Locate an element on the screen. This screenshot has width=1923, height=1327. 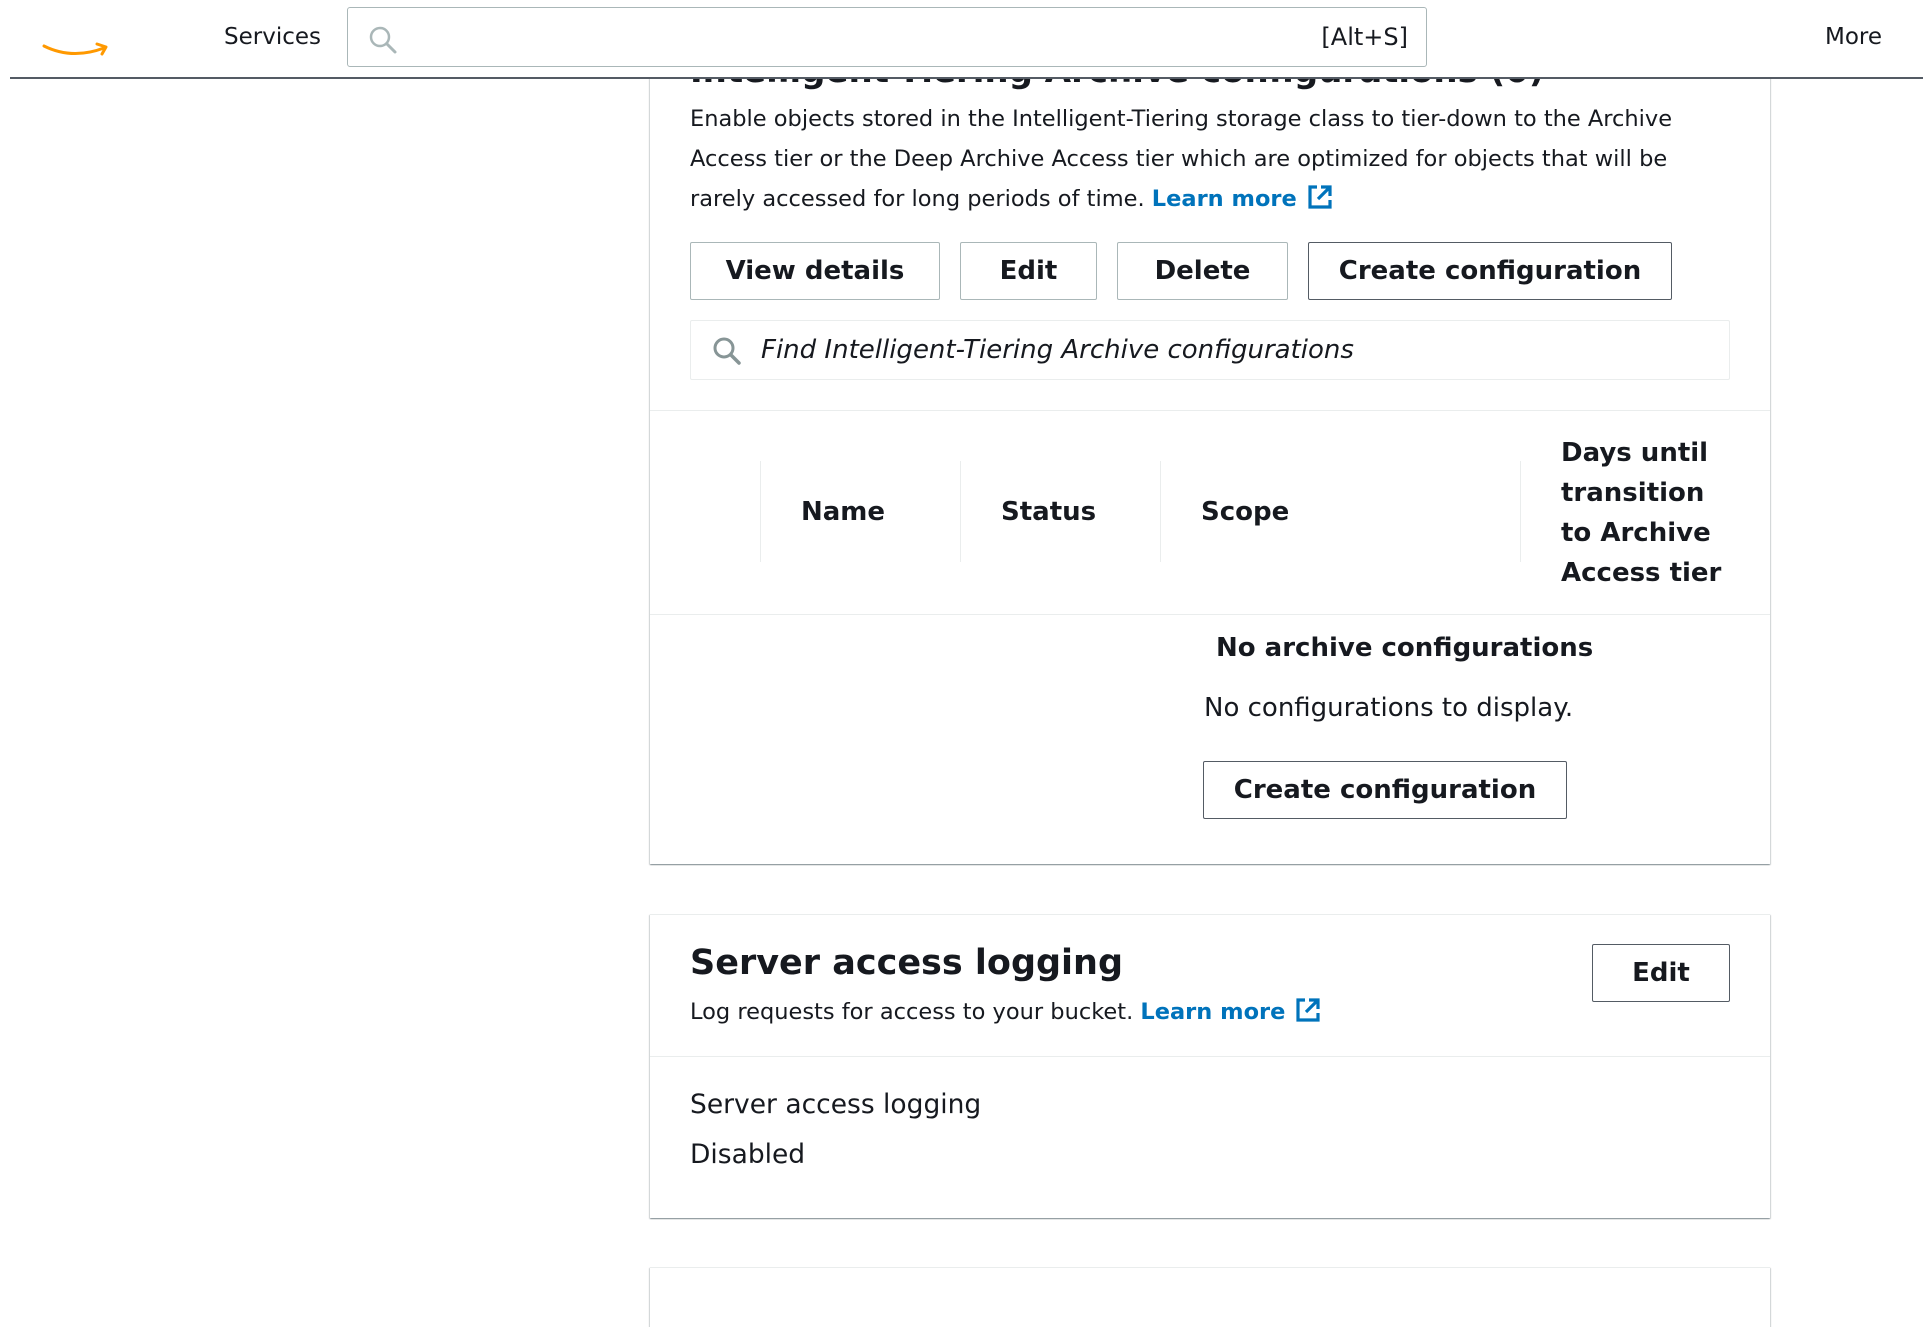
amazon-logo is located at coordinates (77, 50).